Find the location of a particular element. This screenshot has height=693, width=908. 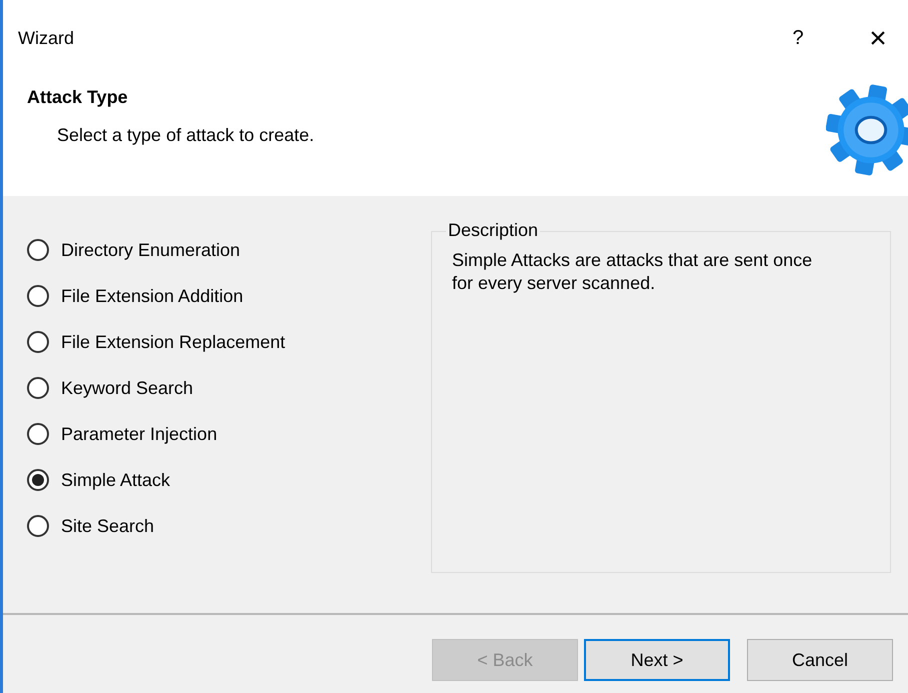

radio-option: Keyword Search is located at coordinates (110, 388).